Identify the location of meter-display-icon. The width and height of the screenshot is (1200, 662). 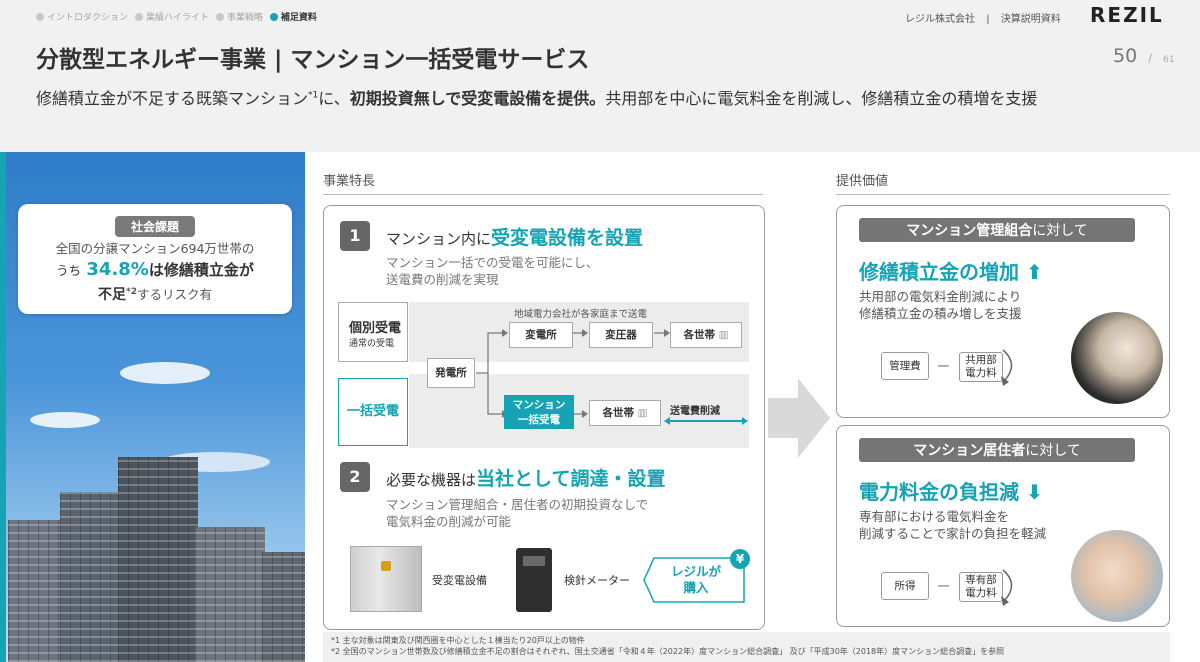
(534, 561).